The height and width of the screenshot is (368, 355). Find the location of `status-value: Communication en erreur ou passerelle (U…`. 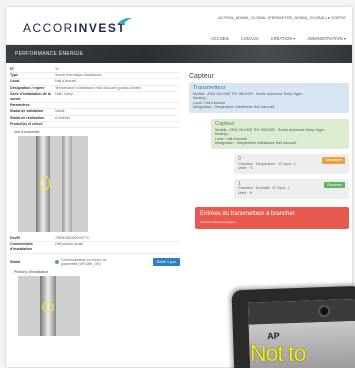

status-value: Communication en erreur ou passerelle (U… is located at coordinates (84, 261).